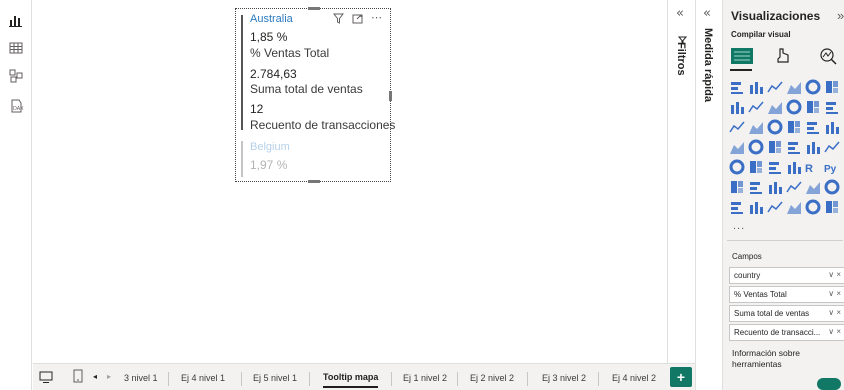 The height and width of the screenshot is (390, 844). I want to click on field-well-suma-ventas: Suma total de ventas ∨ ×, so click(786, 313).